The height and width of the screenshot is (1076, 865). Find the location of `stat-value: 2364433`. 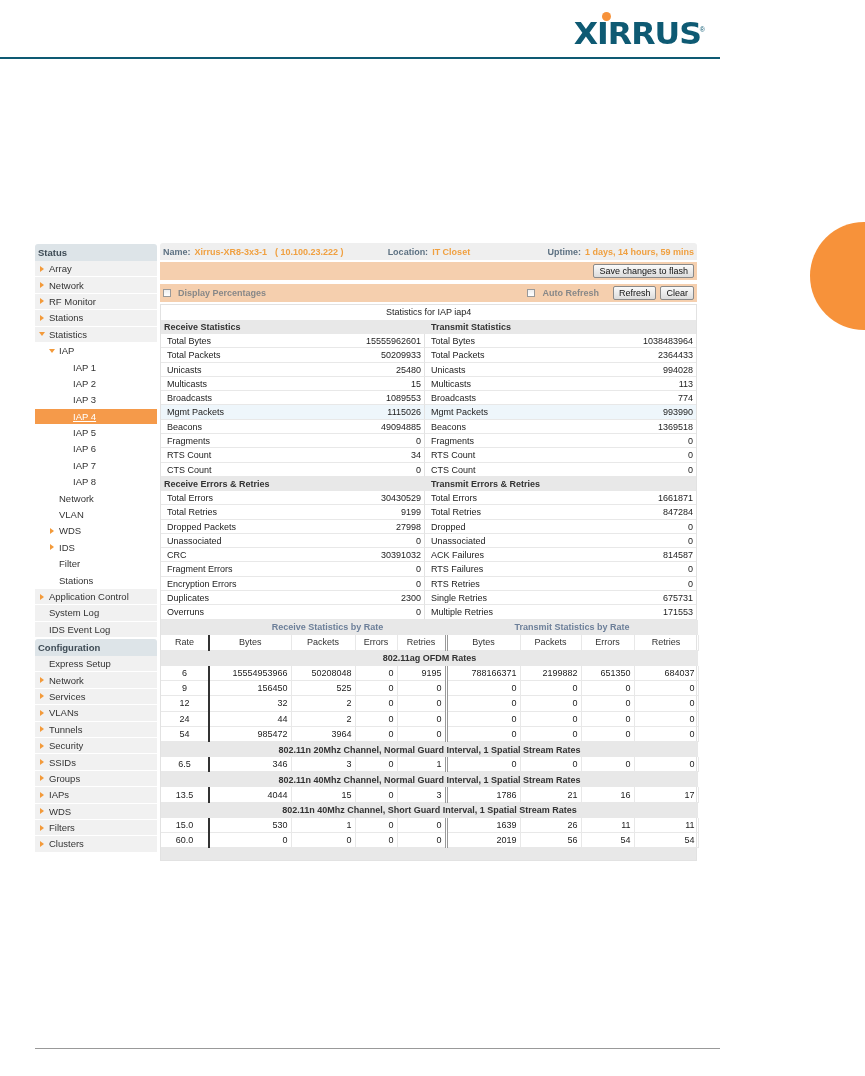

stat-value: 2364433 is located at coordinates (612, 355).